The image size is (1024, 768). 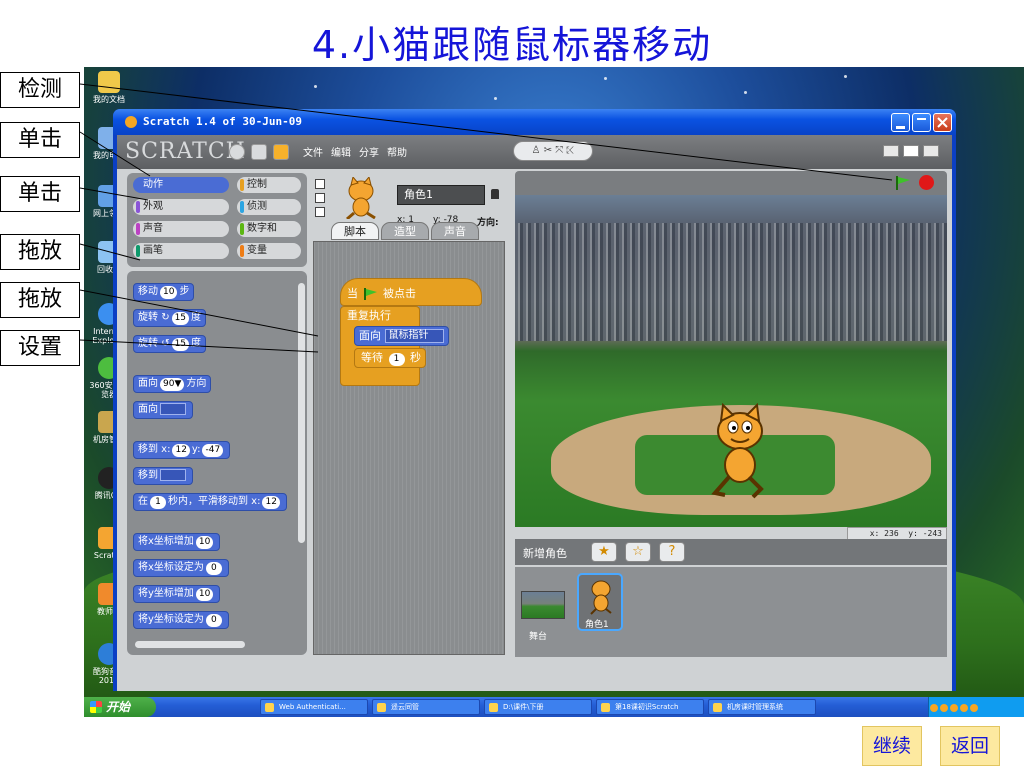 I want to click on globe-icon, so click(x=237, y=152).